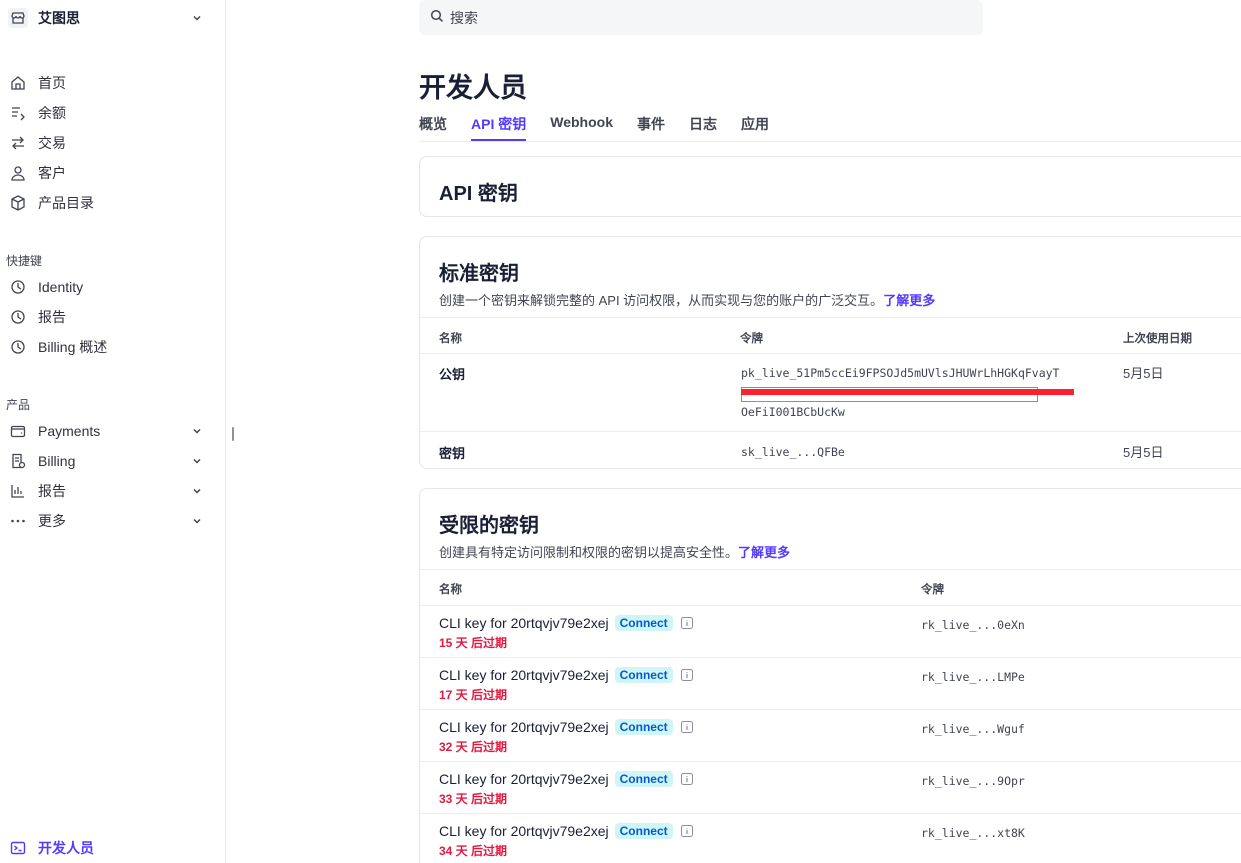 The image size is (1241, 863). What do you see at coordinates (108, 848) in the screenshot?
I see `sidebar-item-developers: 开发人员` at bounding box center [108, 848].